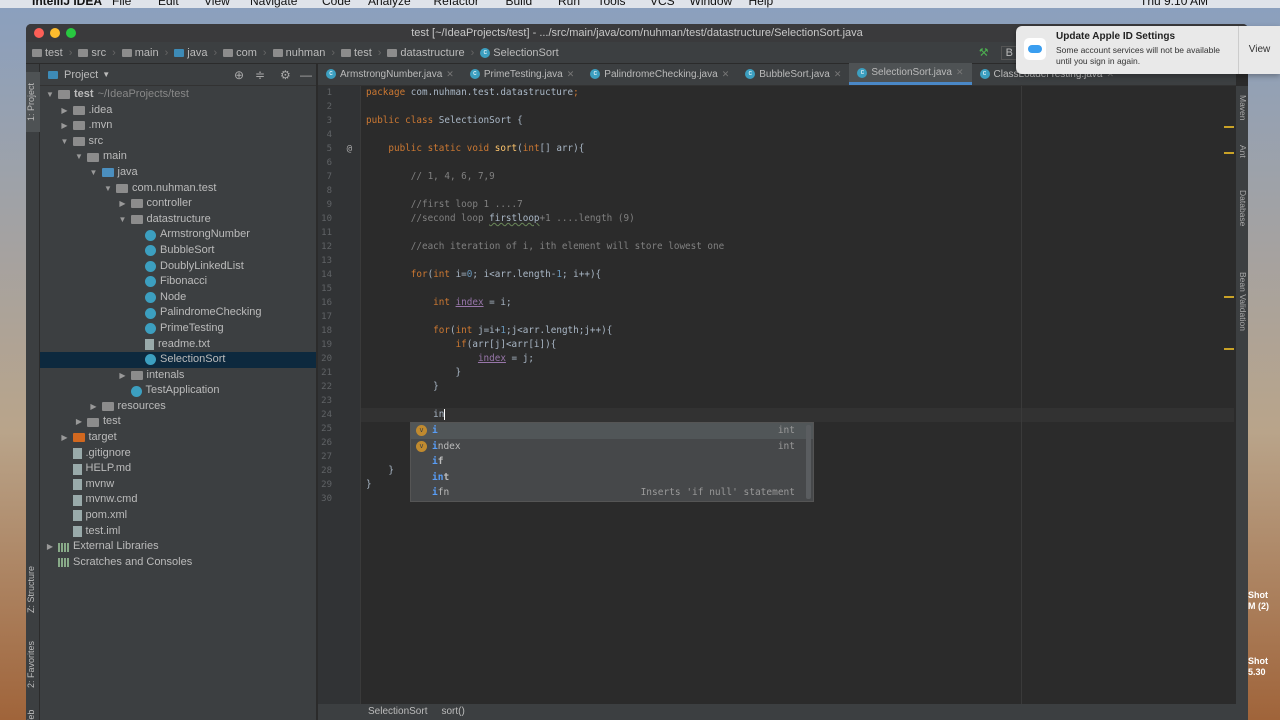  Describe the element at coordinates (797, 303) in the screenshot. I see `code-line: int index = i;` at that location.